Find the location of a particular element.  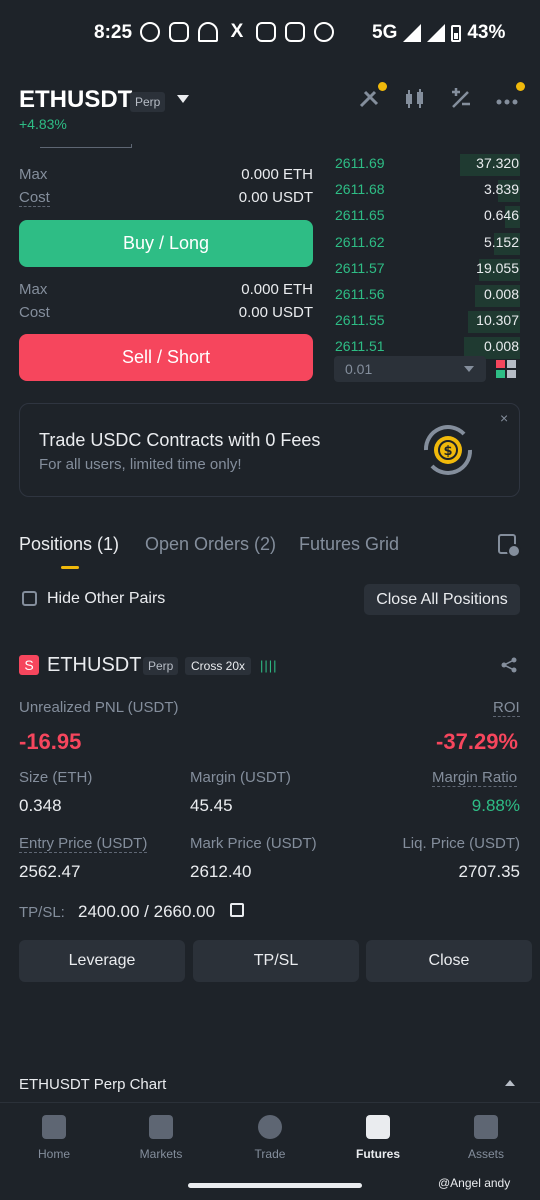

pnl-value: -16.95 is located at coordinates (50, 741).